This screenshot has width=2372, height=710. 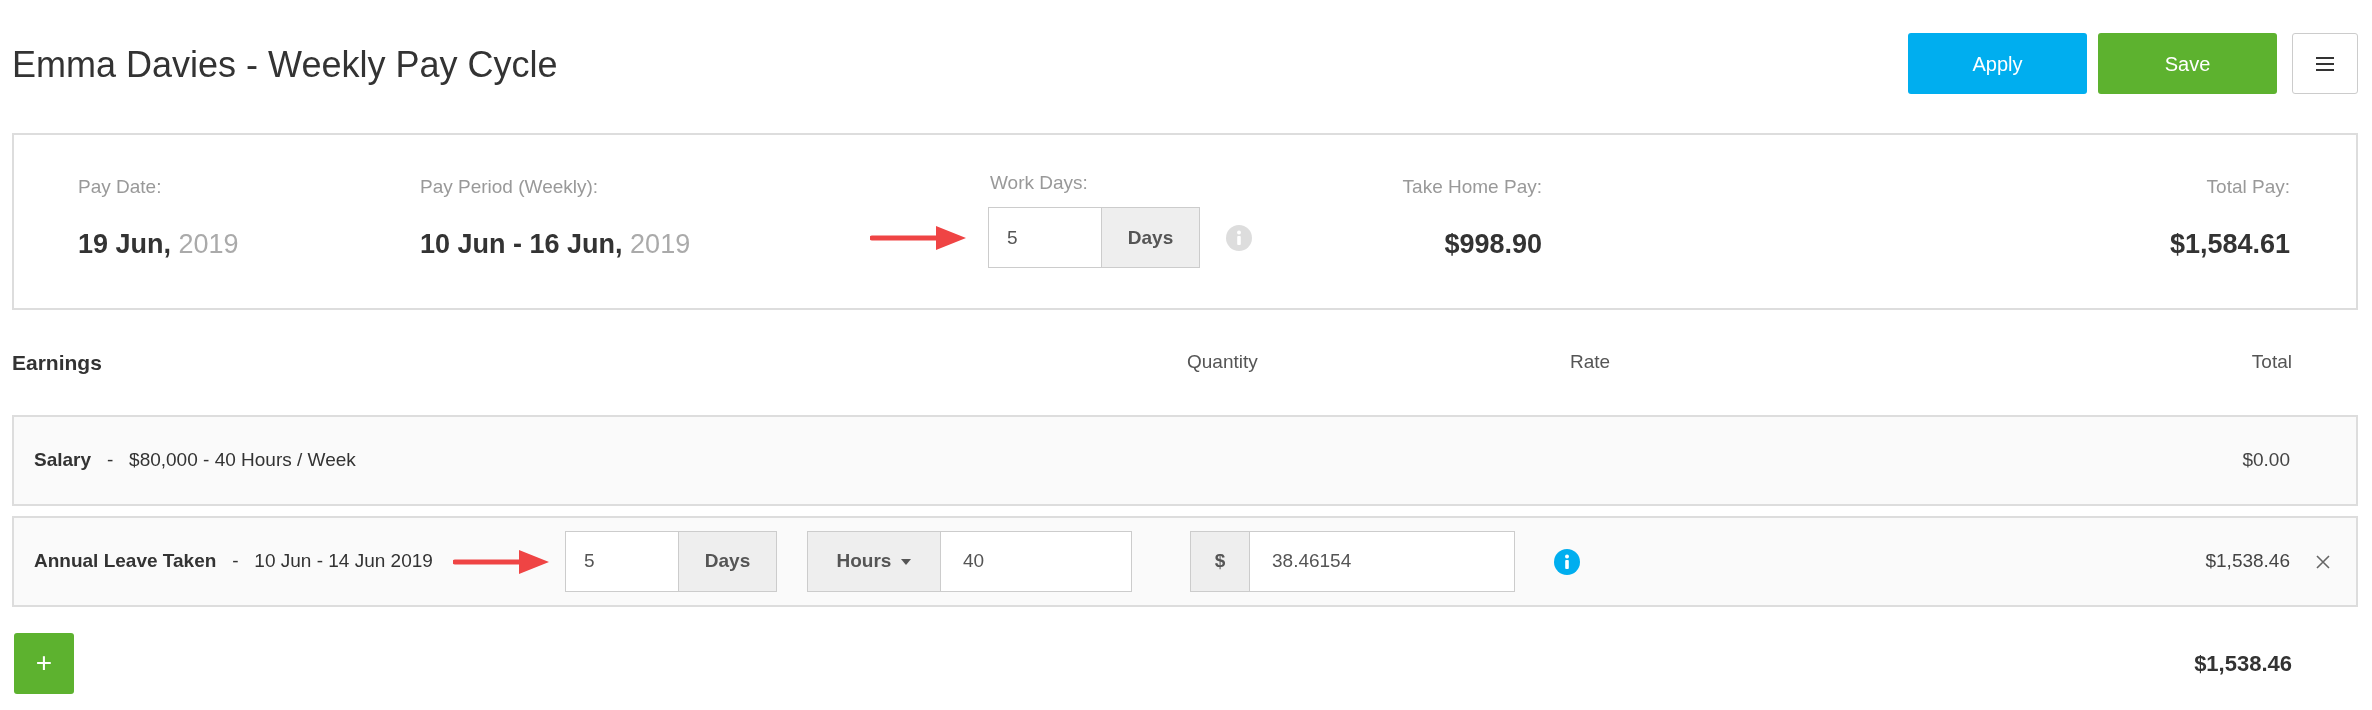 What do you see at coordinates (2247, 561) in the screenshot?
I see `row-total: $1,538.46` at bounding box center [2247, 561].